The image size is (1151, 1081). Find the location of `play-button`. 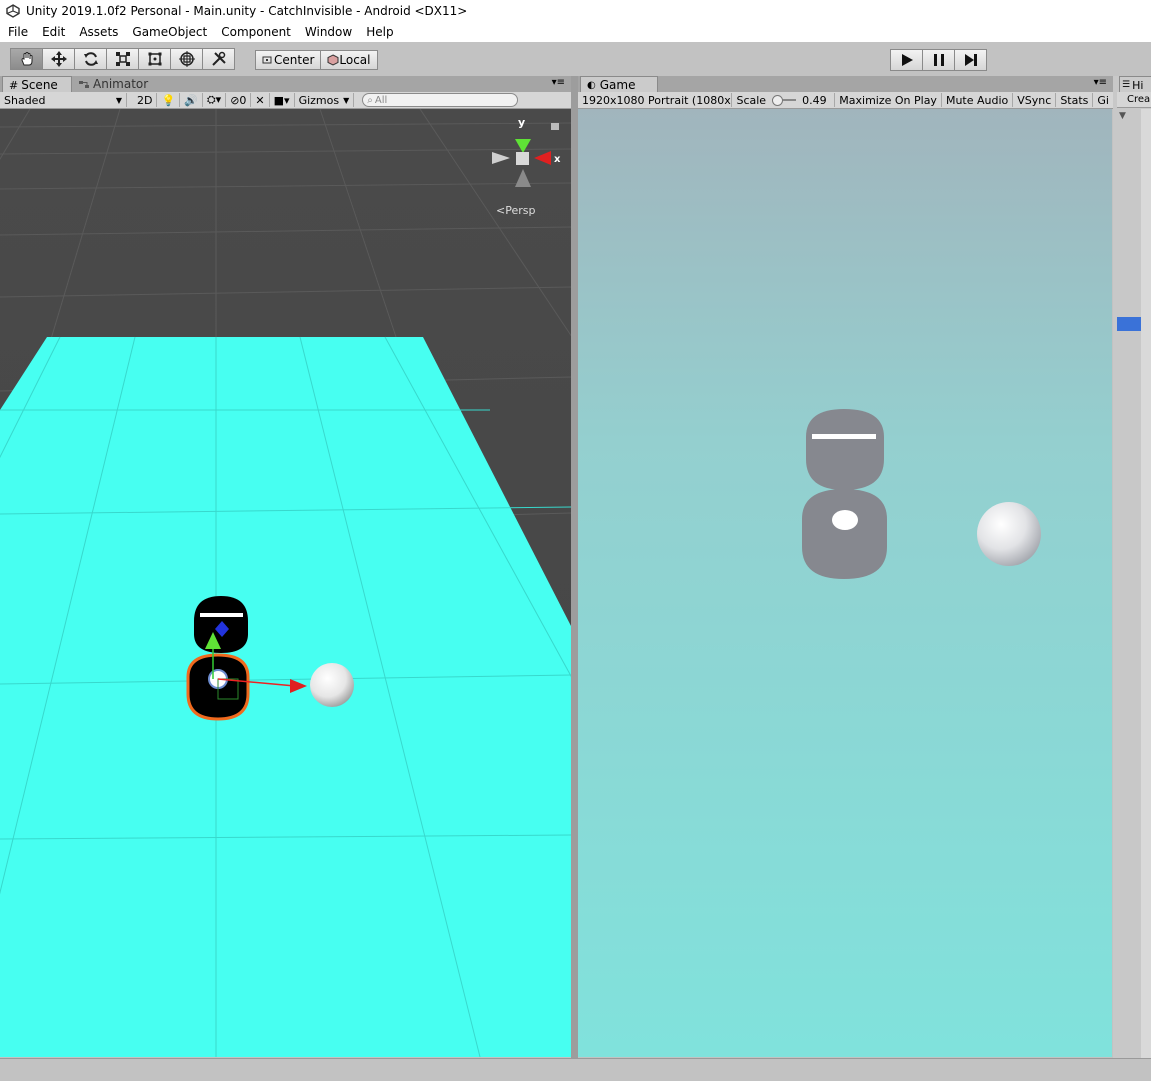

play-button is located at coordinates (906, 60).